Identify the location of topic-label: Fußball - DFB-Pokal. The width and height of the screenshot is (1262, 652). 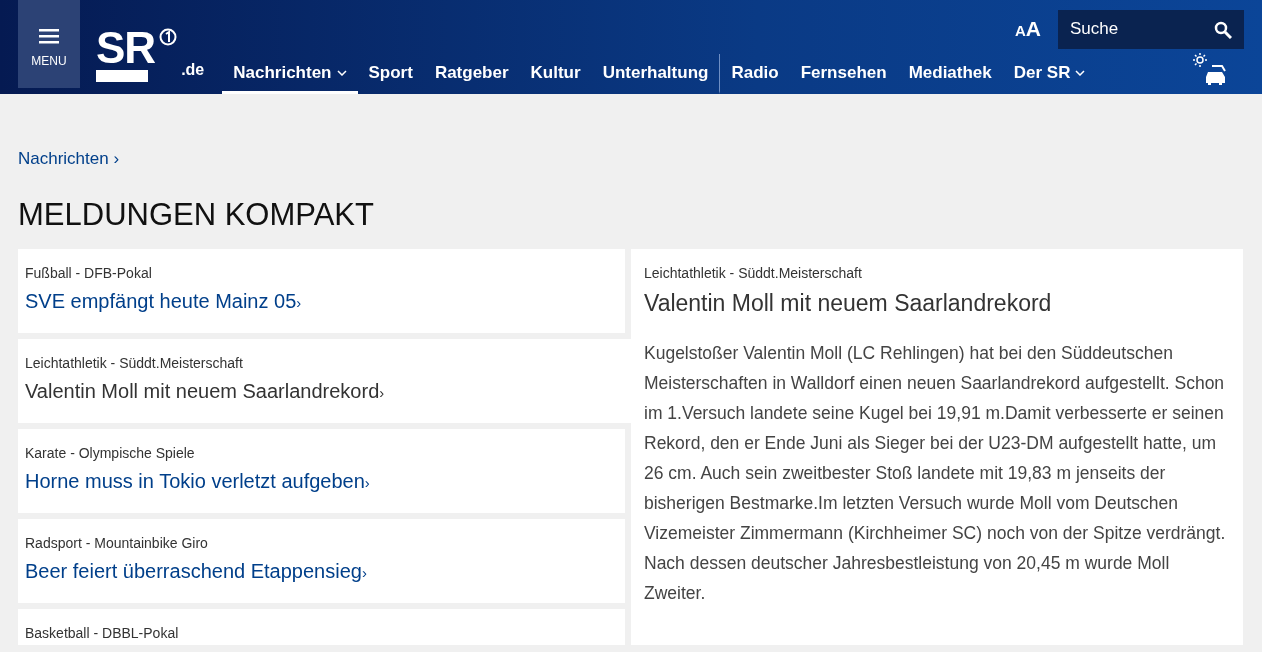
(89, 273).